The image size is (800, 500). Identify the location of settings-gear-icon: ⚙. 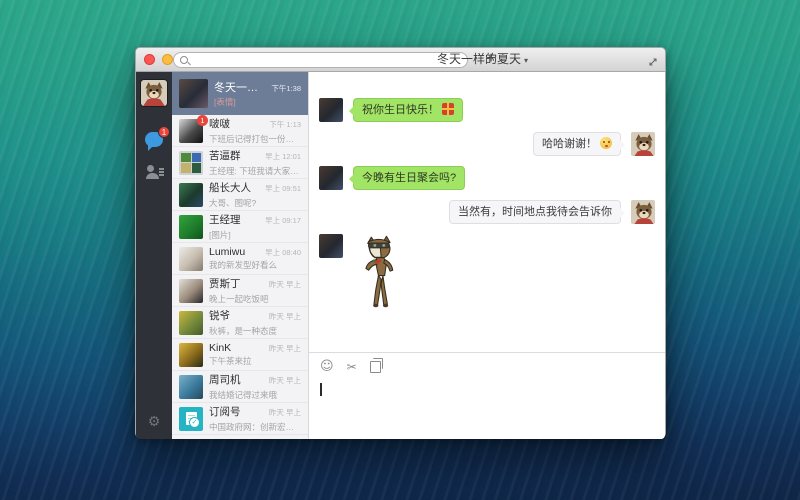
(154, 422).